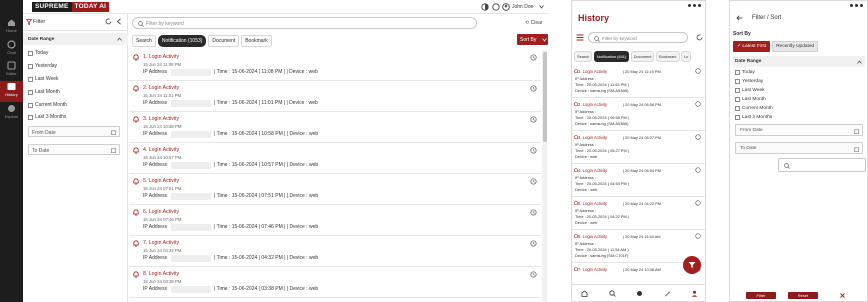 The width and height of the screenshot is (868, 302). I want to click on scrollbar, so click(544, 176).